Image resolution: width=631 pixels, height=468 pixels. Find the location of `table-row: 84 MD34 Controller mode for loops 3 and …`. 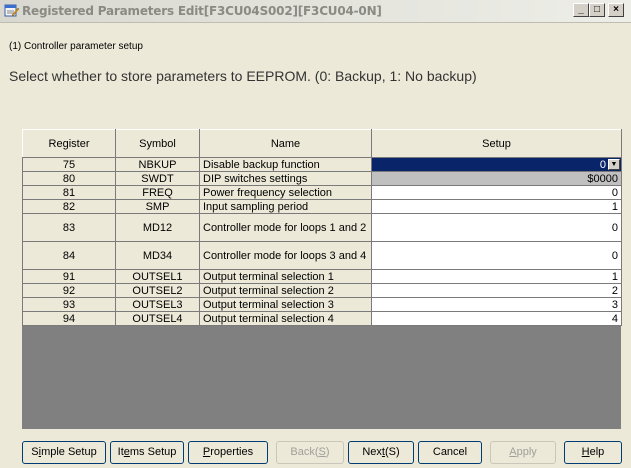

table-row: 84 MD34 Controller mode for loops 3 and … is located at coordinates (322, 255).